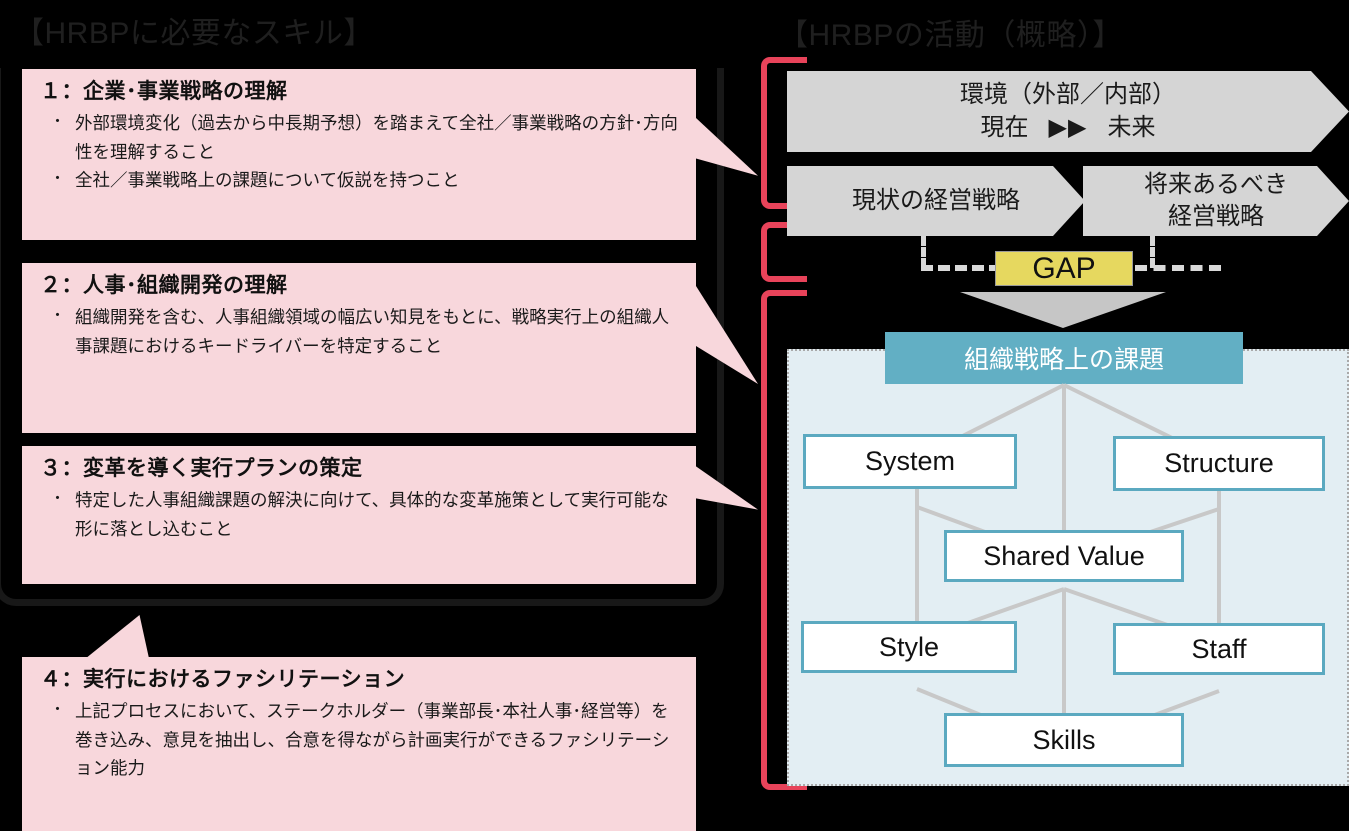 The width and height of the screenshot is (1349, 831). What do you see at coordinates (923, 252) in the screenshot?
I see `gap-connector-left-vertical` at bounding box center [923, 252].